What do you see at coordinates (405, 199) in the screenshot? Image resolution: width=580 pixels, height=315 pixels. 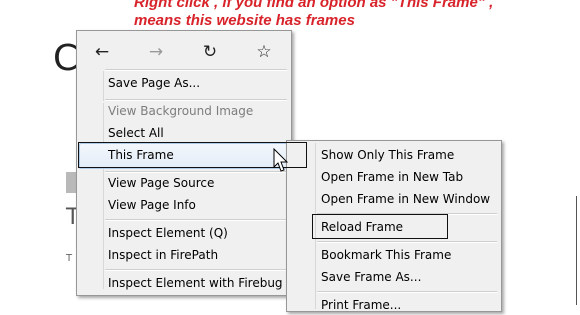 I see `submenu-item-open-frame-new-window: Open Frame in New Window` at bounding box center [405, 199].